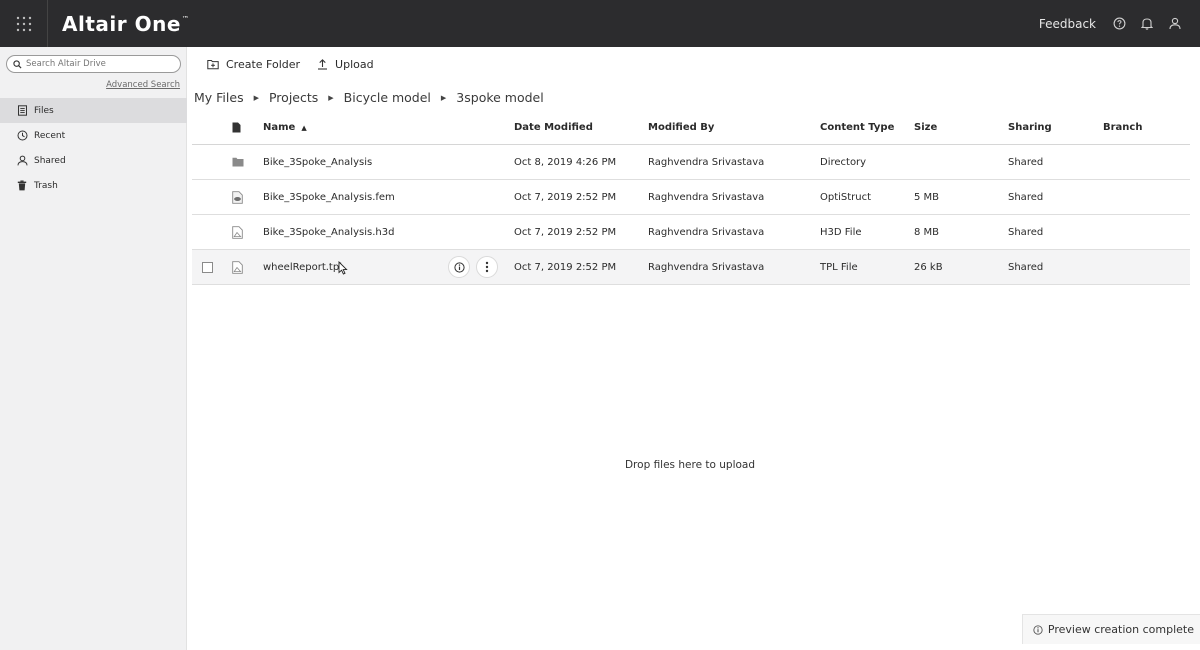  What do you see at coordinates (143, 85) in the screenshot?
I see `advanced-search-link: Advanced Search` at bounding box center [143, 85].